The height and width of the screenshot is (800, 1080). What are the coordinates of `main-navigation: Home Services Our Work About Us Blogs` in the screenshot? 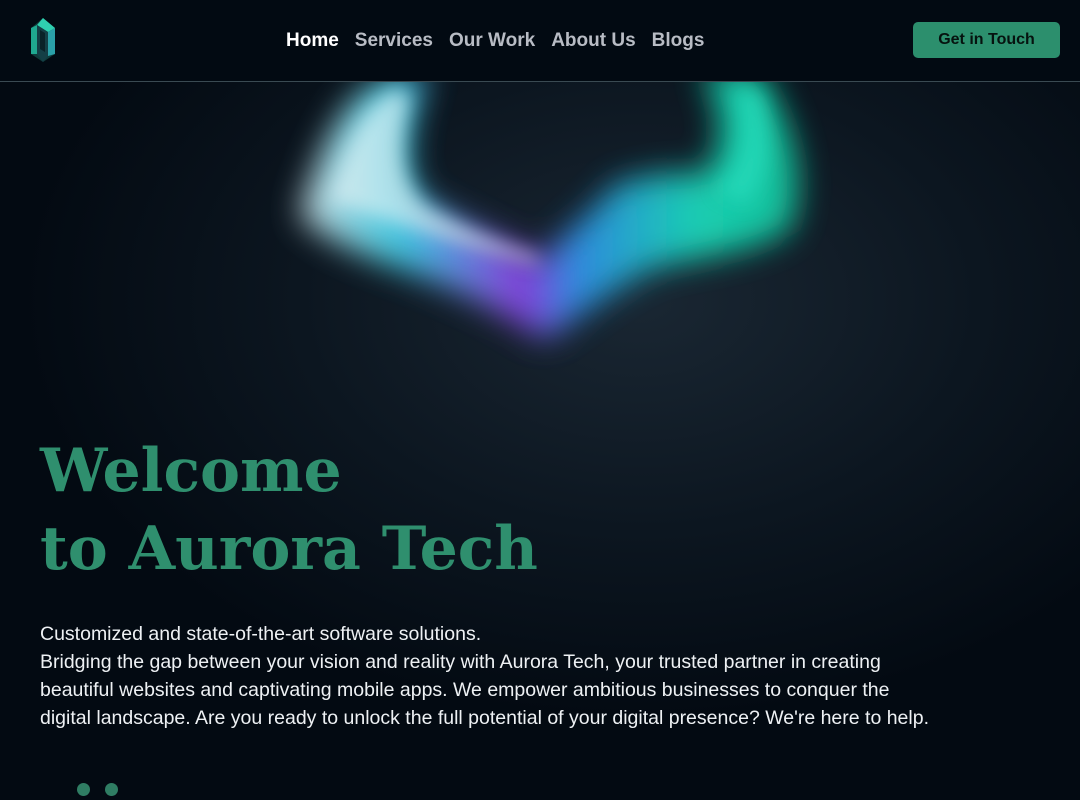 It's located at (495, 41).